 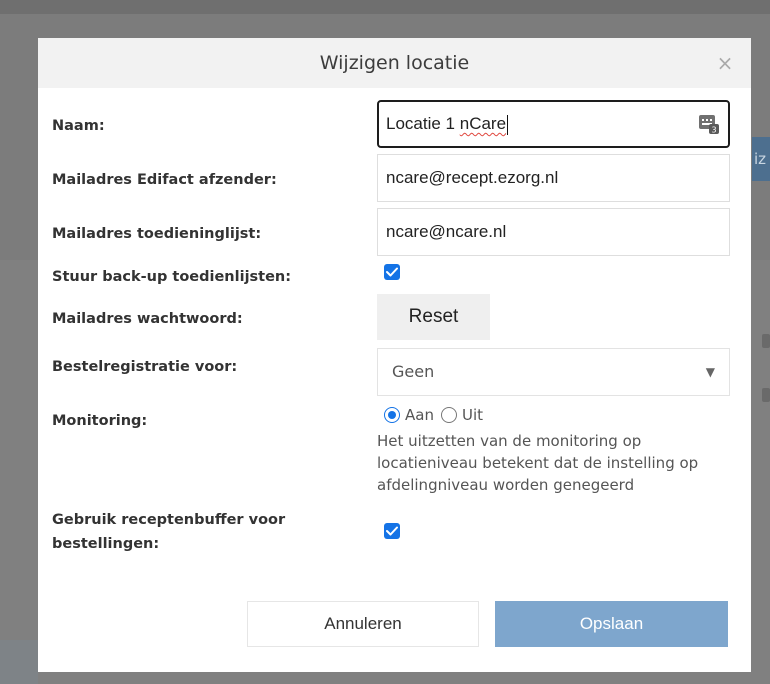 What do you see at coordinates (710, 372) in the screenshot?
I see `caret-down-icon: ▼` at bounding box center [710, 372].